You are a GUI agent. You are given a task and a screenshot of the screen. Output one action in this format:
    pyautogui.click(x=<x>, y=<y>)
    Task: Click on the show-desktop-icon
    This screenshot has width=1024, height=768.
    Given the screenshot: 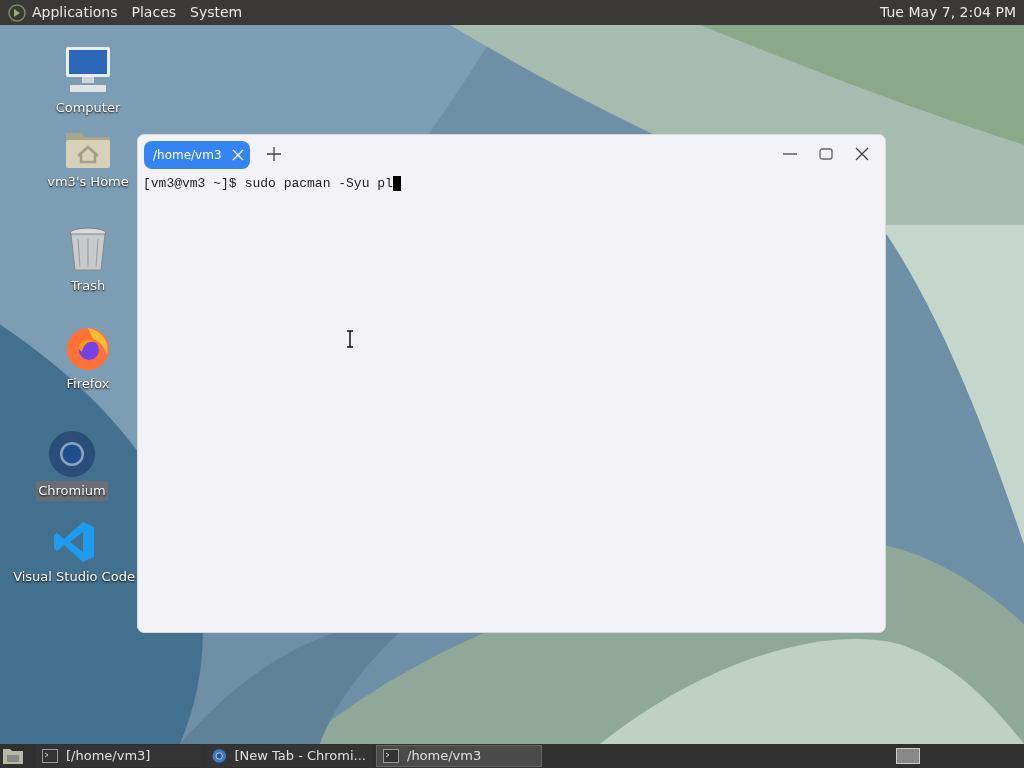 What is the action you would take?
    pyautogui.click(x=13, y=756)
    